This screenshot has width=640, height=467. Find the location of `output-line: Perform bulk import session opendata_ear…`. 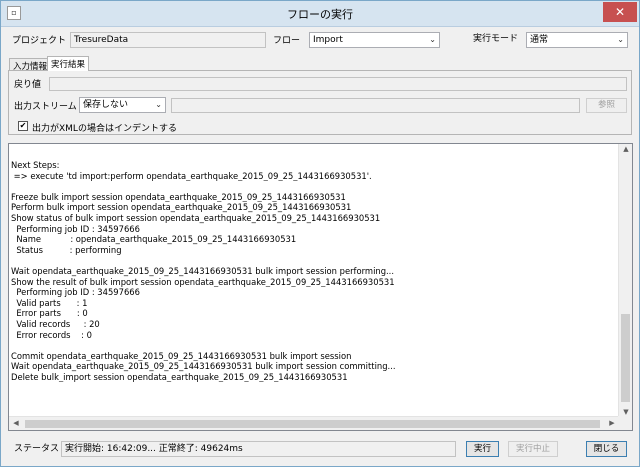

output-line: Perform bulk import session opendata_ear… is located at coordinates (181, 207).